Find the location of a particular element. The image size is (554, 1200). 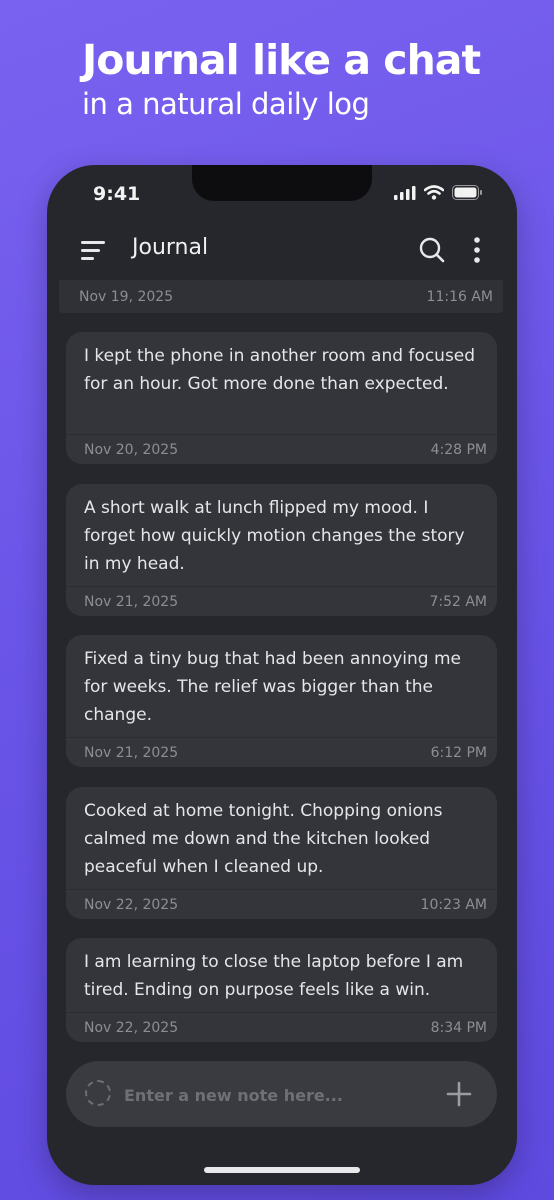

cellular-signal-icon is located at coordinates (405, 192).